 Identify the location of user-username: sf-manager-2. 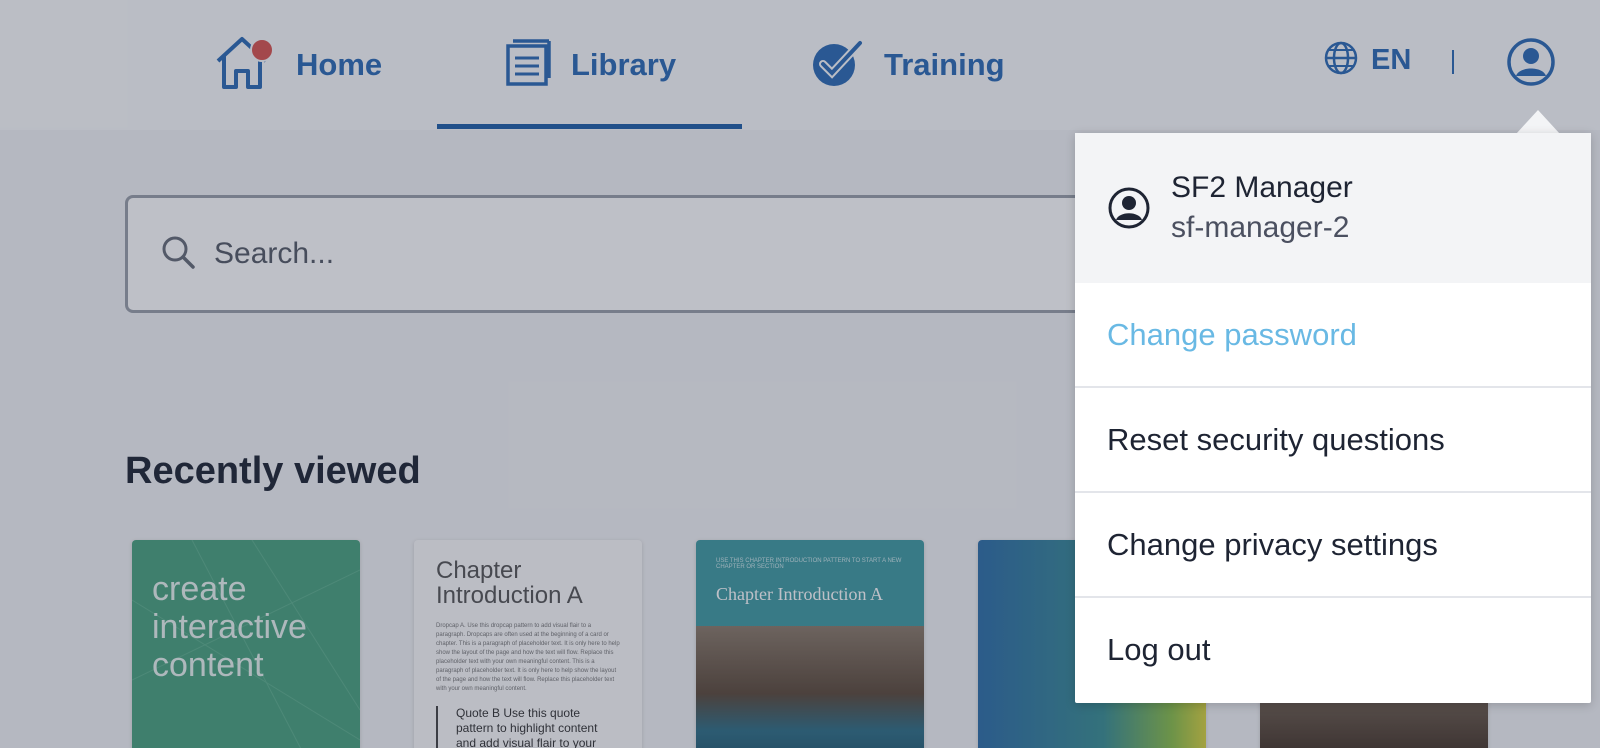
(1260, 227).